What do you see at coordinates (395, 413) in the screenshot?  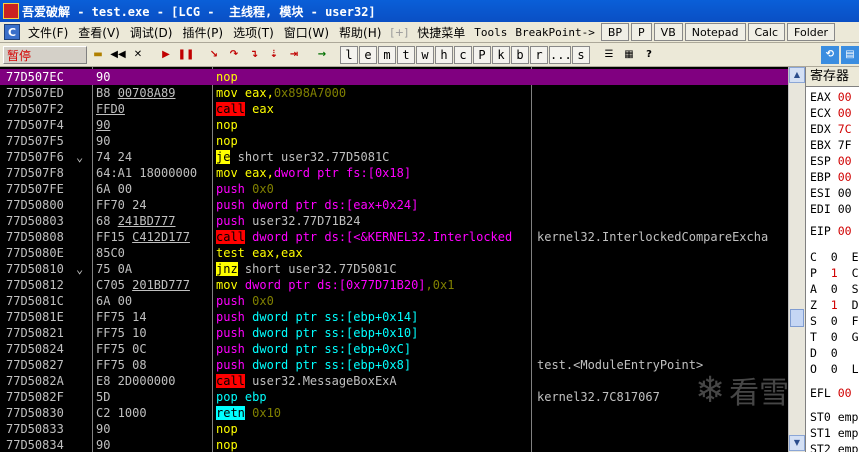 I see `disasm-row: 77D50830 C2 1000 retn 0x10` at bounding box center [395, 413].